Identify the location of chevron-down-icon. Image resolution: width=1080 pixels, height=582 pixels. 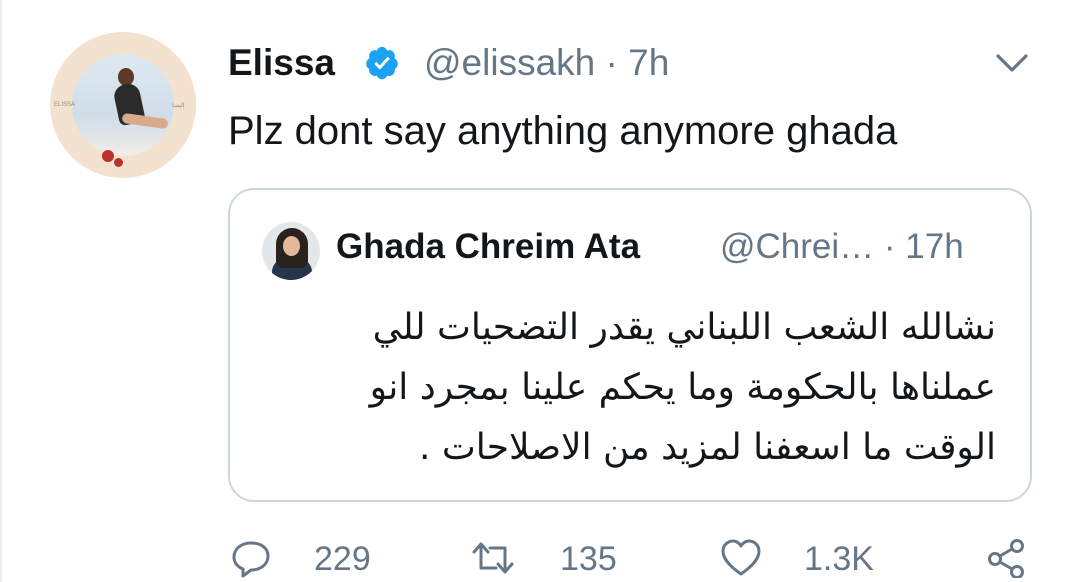
(1012, 64).